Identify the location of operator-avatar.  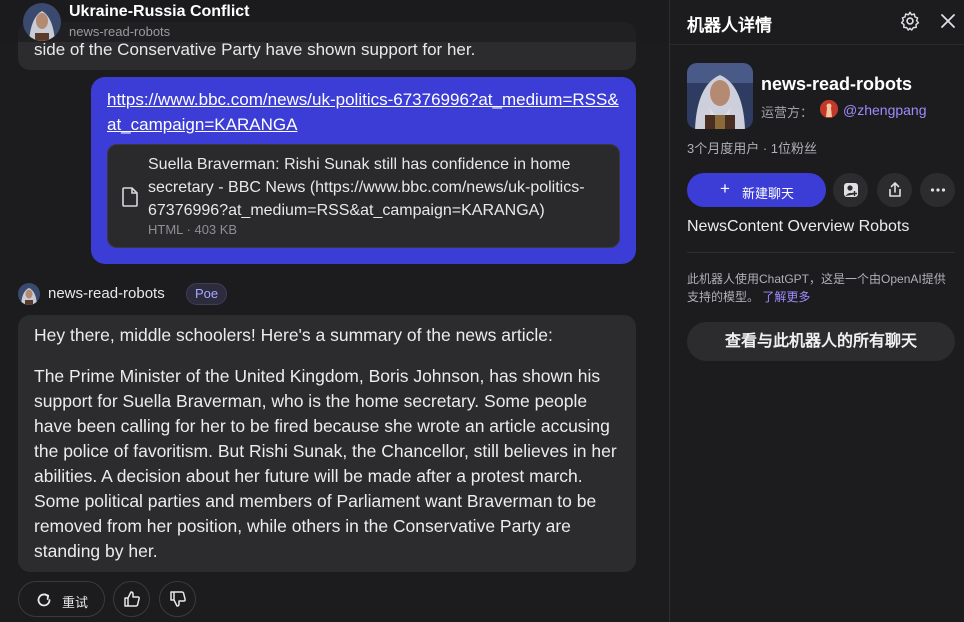
(829, 109).